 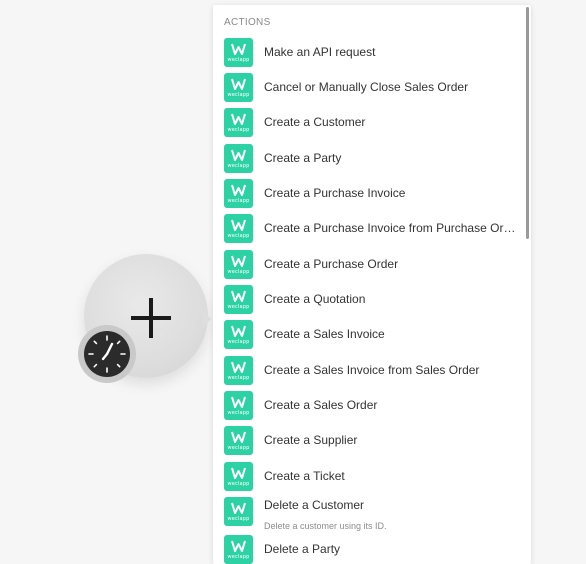 I want to click on action-item-label: Create a Sales Order, so click(x=321, y=405).